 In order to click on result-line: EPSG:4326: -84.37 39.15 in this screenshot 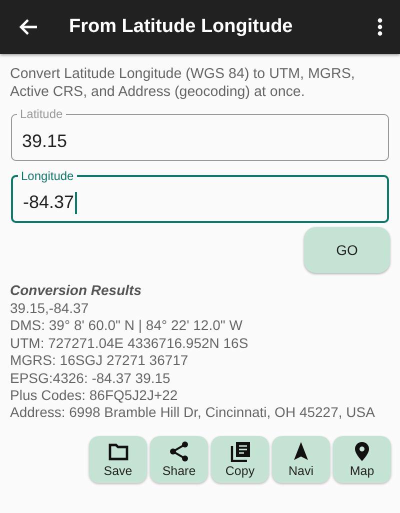, I will do `click(91, 379)`.